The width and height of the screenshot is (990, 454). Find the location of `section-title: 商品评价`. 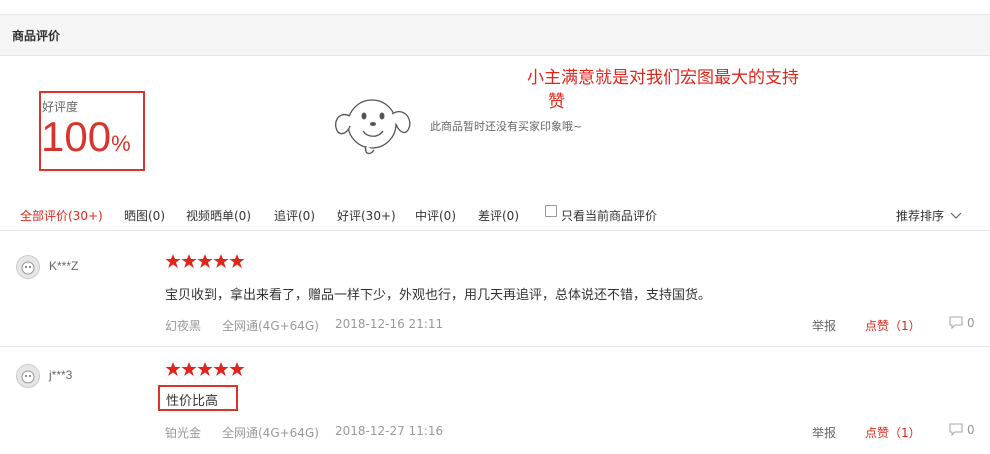

section-title: 商品评价 is located at coordinates (36, 36).